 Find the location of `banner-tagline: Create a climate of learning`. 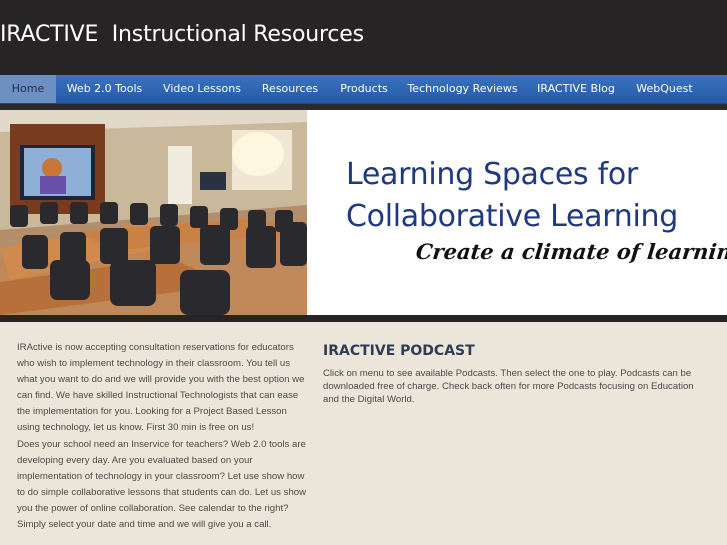

banner-tagline: Create a climate of learning is located at coordinates (570, 251).